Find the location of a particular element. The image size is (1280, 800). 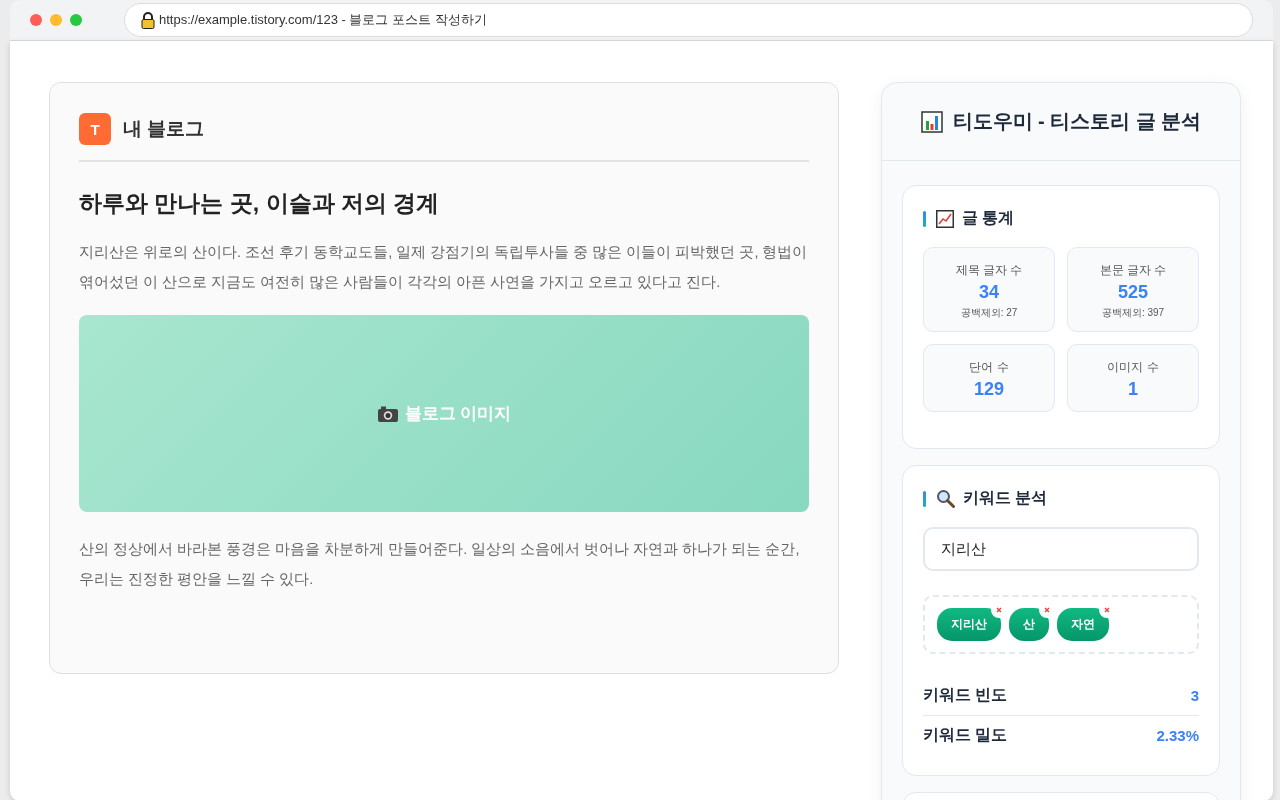

section-heading: 글 통계 is located at coordinates (988, 218).